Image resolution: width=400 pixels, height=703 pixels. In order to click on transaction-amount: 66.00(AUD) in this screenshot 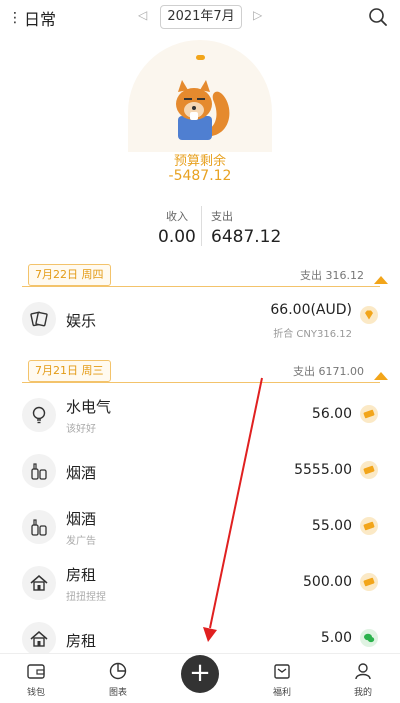, I will do `click(311, 310)`.